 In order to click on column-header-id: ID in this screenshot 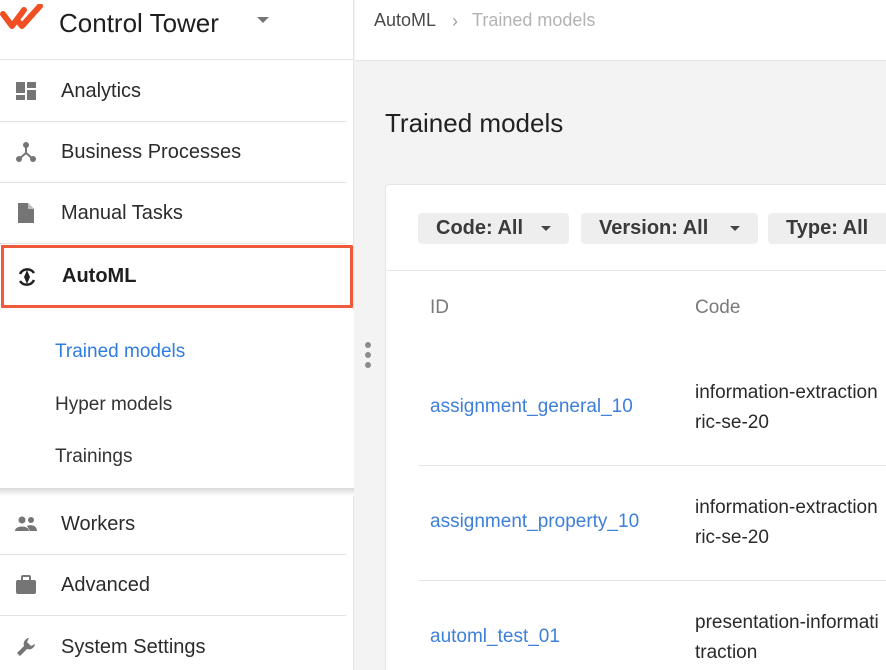, I will do `click(439, 308)`.